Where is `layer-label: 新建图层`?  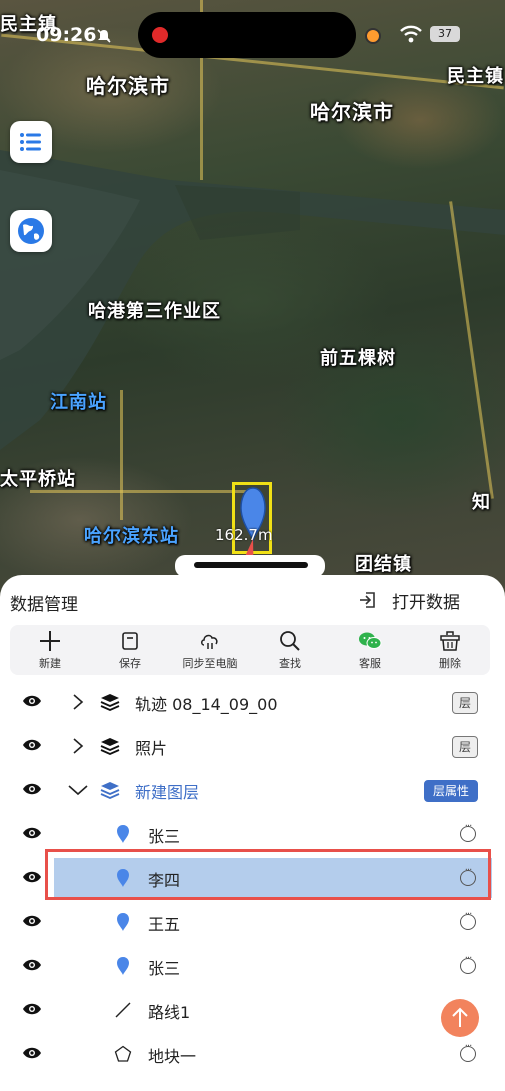
layer-label: 新建图层 is located at coordinates (167, 792).